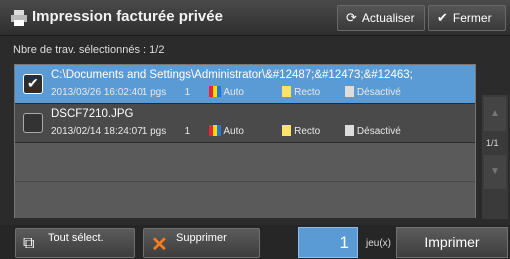  What do you see at coordinates (388, 18) in the screenshot?
I see `refresh-label: Actualiser` at bounding box center [388, 18].